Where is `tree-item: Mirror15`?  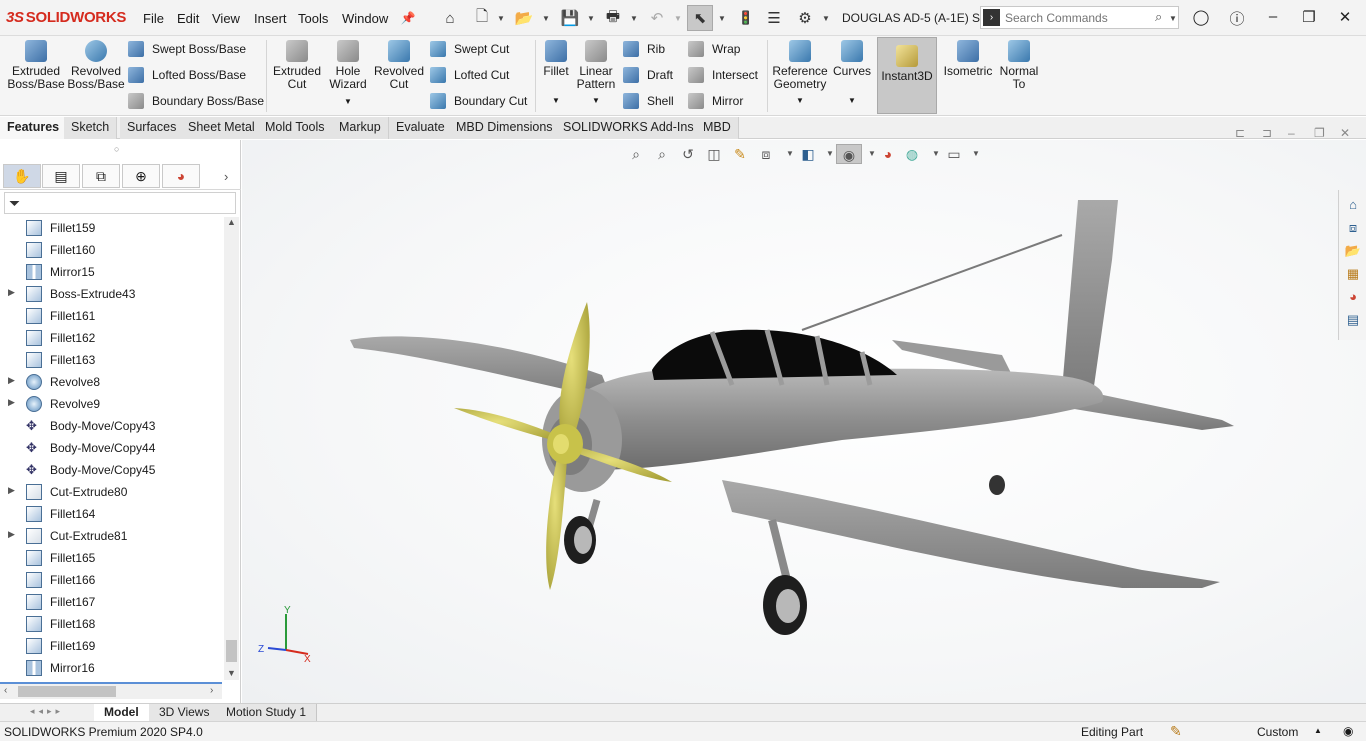 tree-item: Mirror15 is located at coordinates (111, 272).